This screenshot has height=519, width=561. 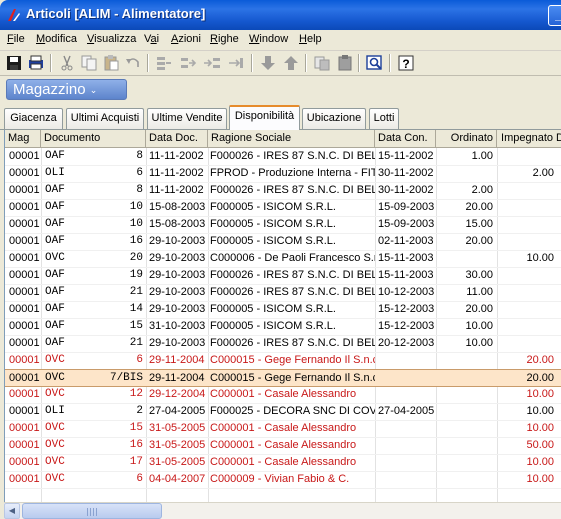 What do you see at coordinates (268, 63) in the screenshot?
I see `arrow-down-icon` at bounding box center [268, 63].